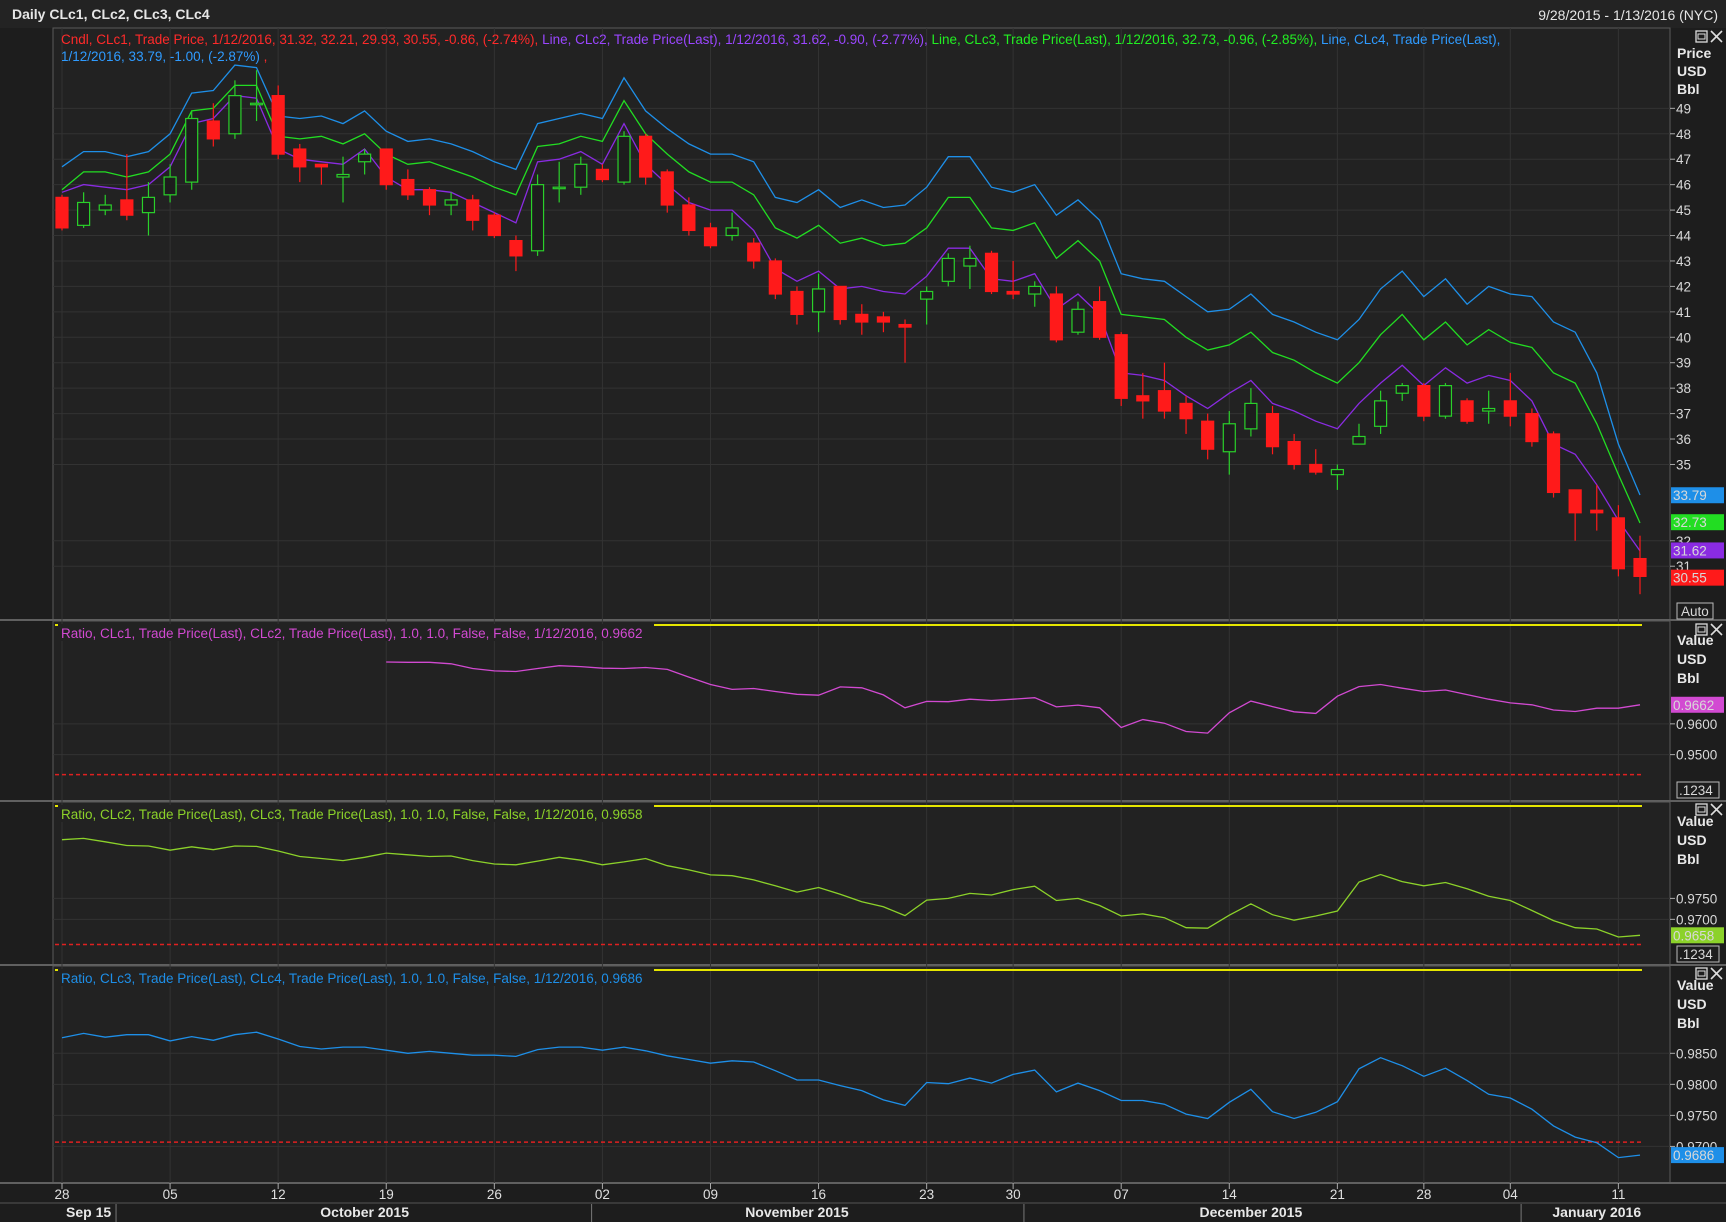 This screenshot has height=1222, width=1726. I want to click on y-tick-label: 46, so click(1683, 185).